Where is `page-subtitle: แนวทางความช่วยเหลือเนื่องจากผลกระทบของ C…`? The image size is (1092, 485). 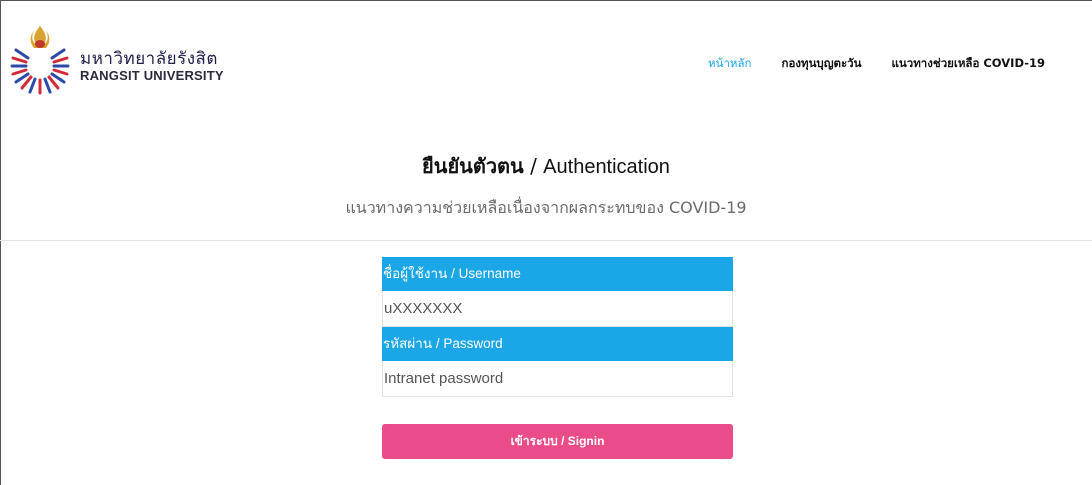 page-subtitle: แนวทางความช่วยเหลือเนื่องจากผลกระทบของ C… is located at coordinates (546, 207).